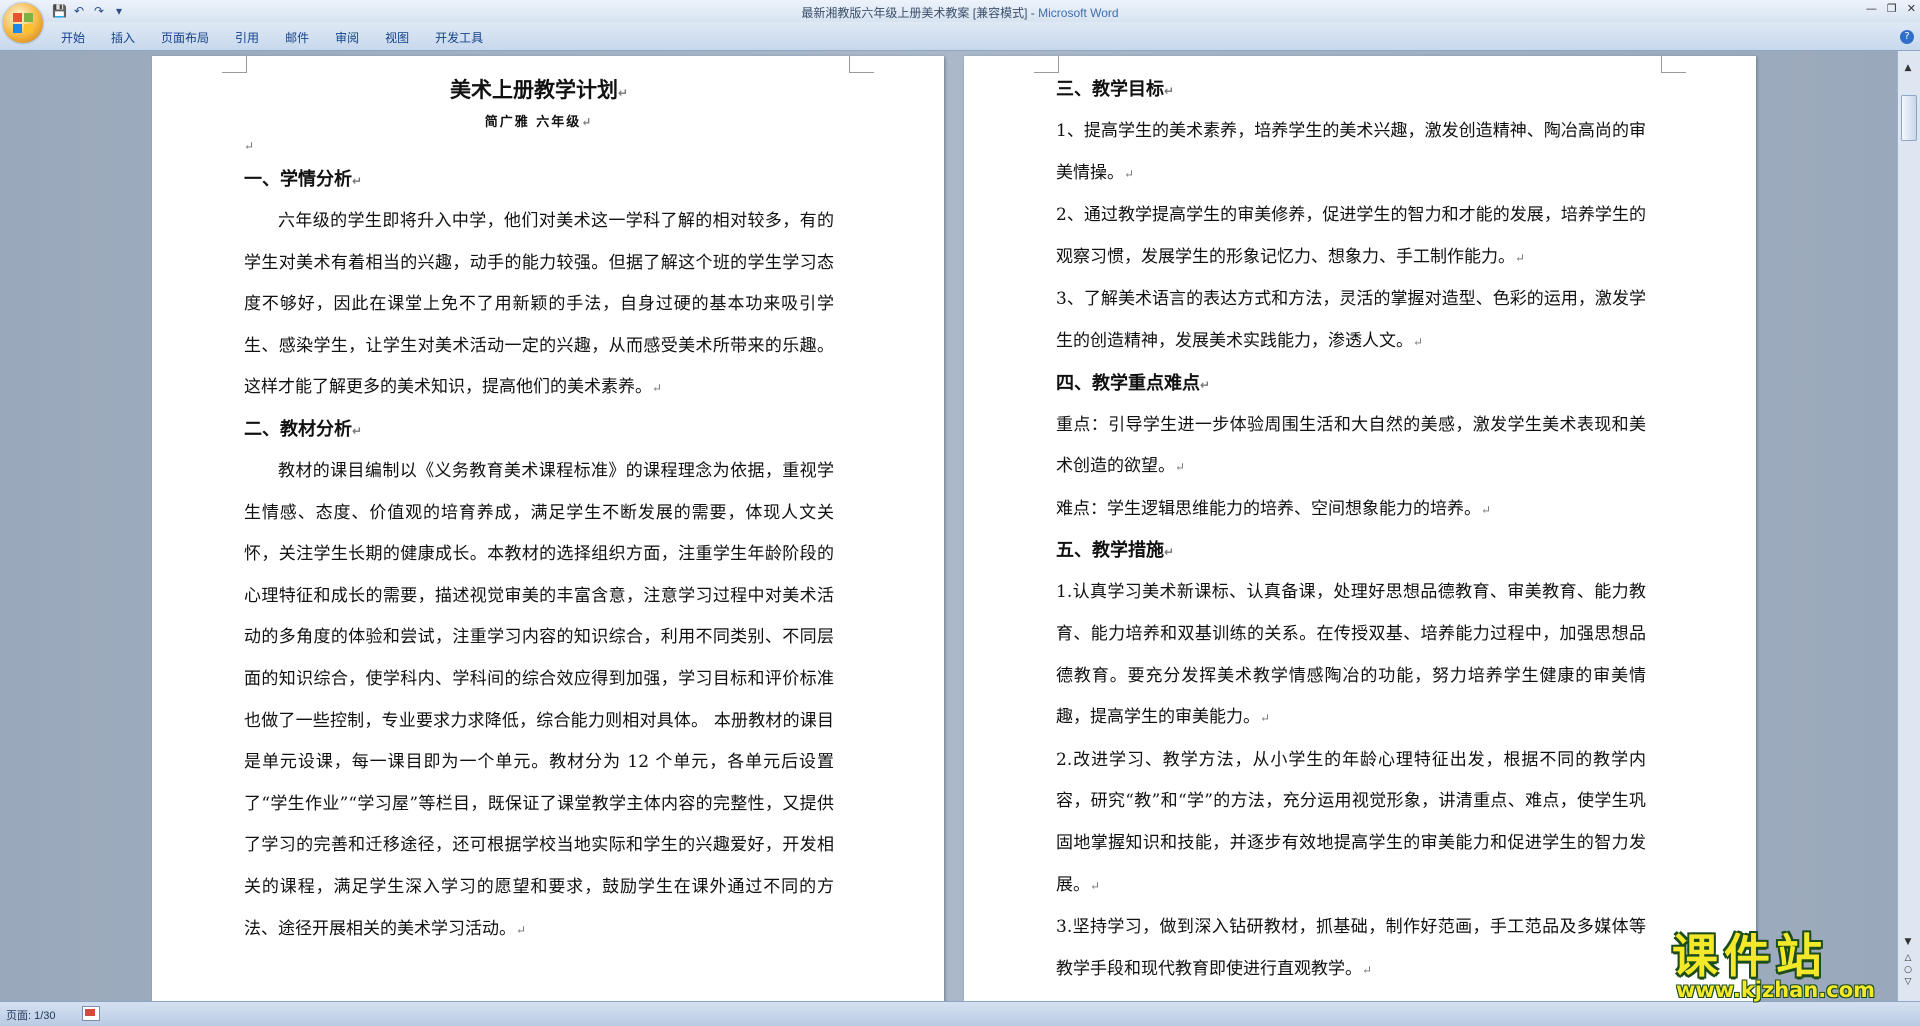 The width and height of the screenshot is (1920, 1026). I want to click on tab-insert: 插入, so click(123, 38).